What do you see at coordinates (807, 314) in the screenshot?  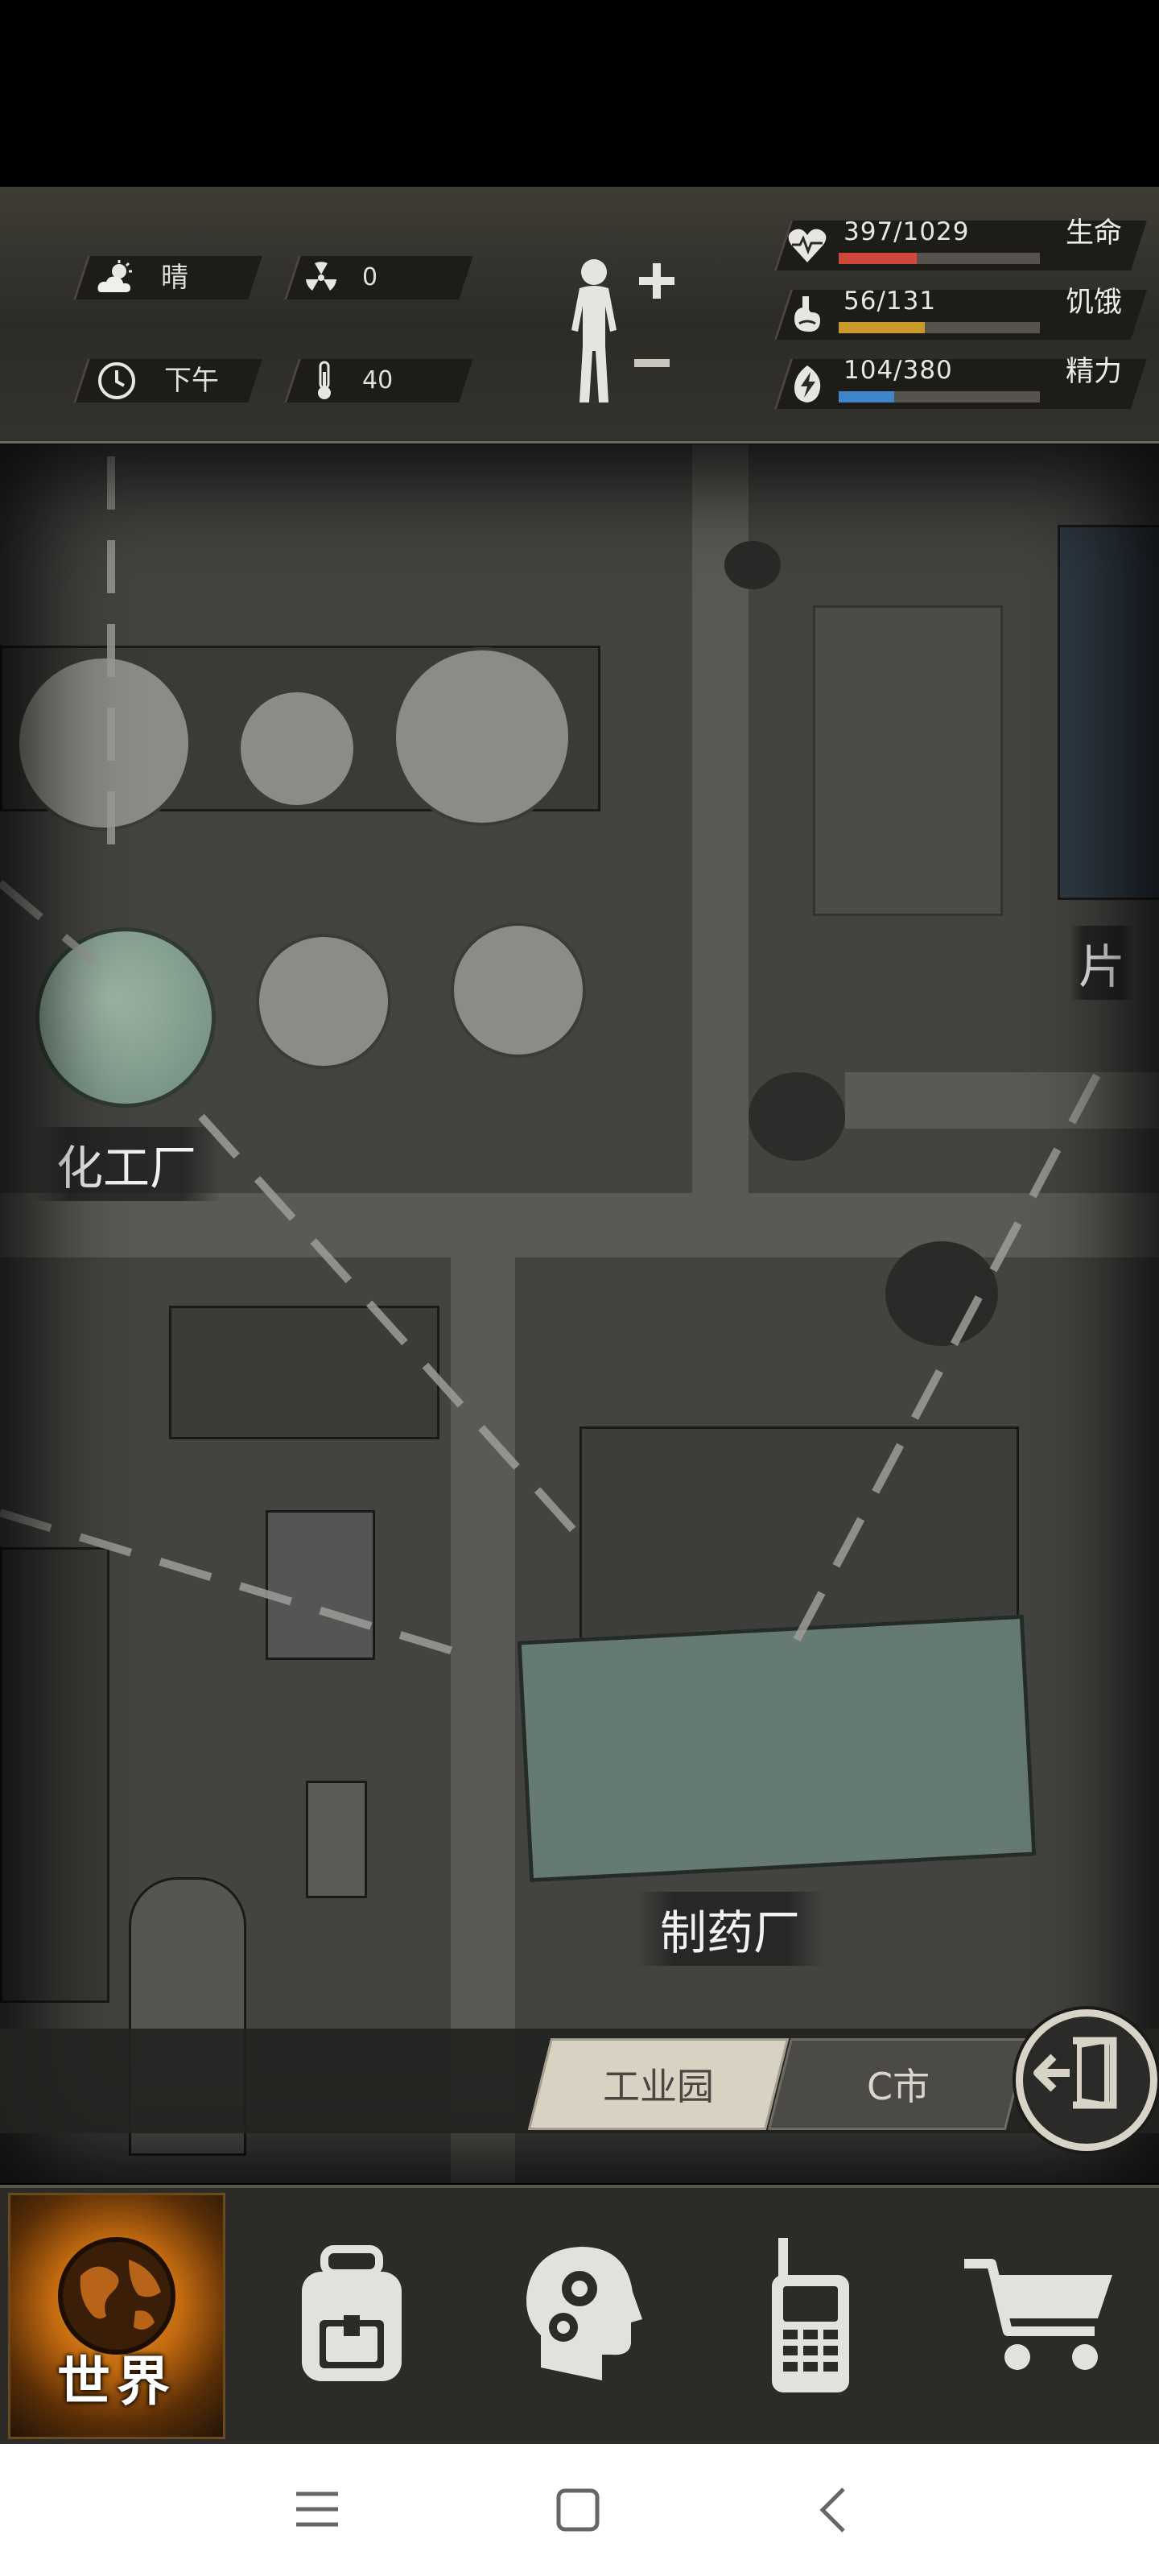 I see `stomach-icon` at bounding box center [807, 314].